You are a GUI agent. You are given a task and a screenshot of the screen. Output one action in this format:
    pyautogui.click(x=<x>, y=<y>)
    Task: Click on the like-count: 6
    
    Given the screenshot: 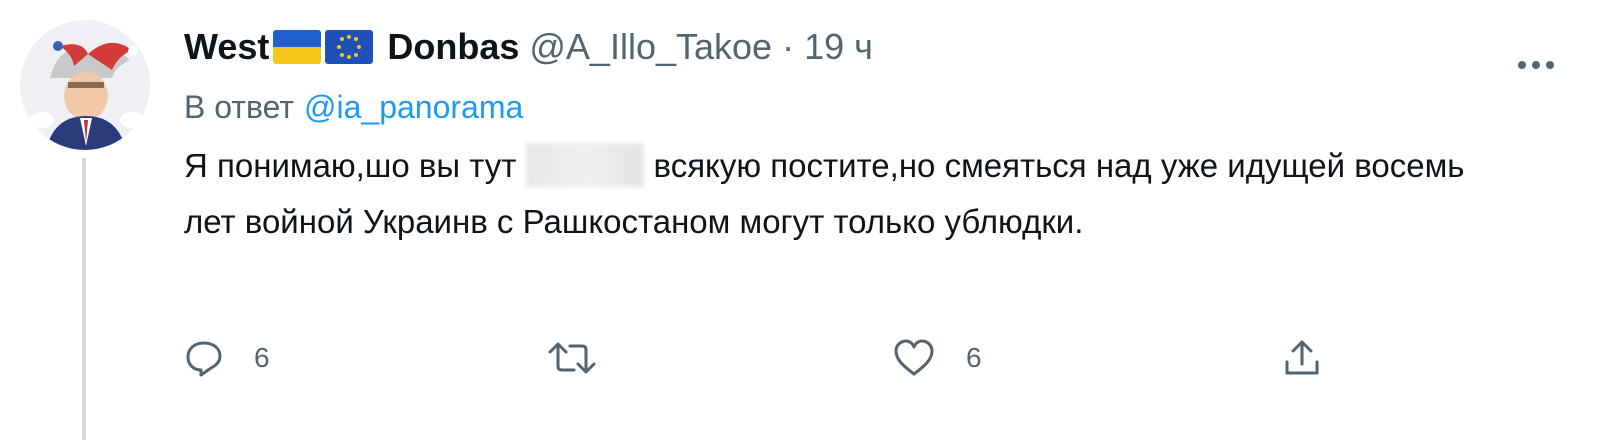 What is the action you would take?
    pyautogui.click(x=974, y=357)
    